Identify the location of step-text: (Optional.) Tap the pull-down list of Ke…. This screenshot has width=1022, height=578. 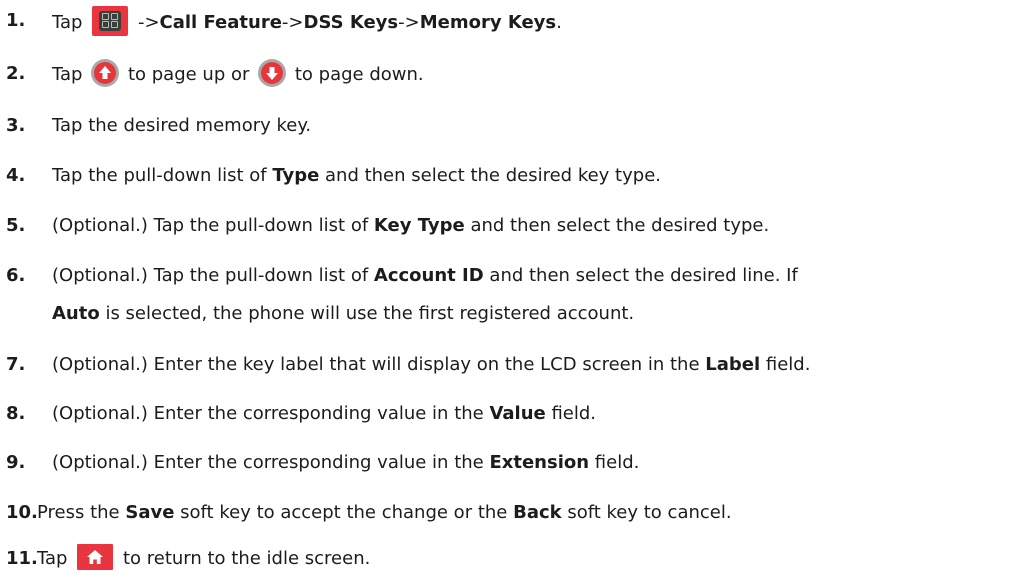
(411, 225).